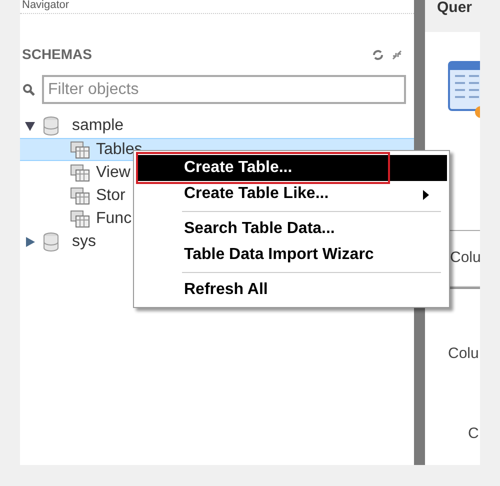 This screenshot has height=486, width=500. What do you see at coordinates (114, 218) in the screenshot?
I see `tree-label: Func` at bounding box center [114, 218].